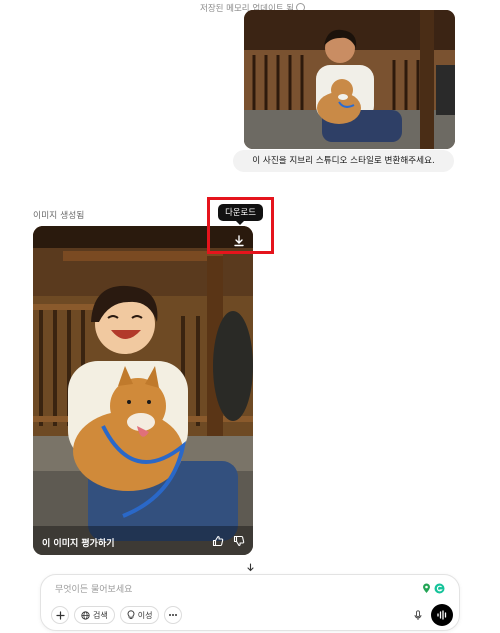 This screenshot has height=633, width=500. I want to click on add-attachment-button, so click(60, 615).